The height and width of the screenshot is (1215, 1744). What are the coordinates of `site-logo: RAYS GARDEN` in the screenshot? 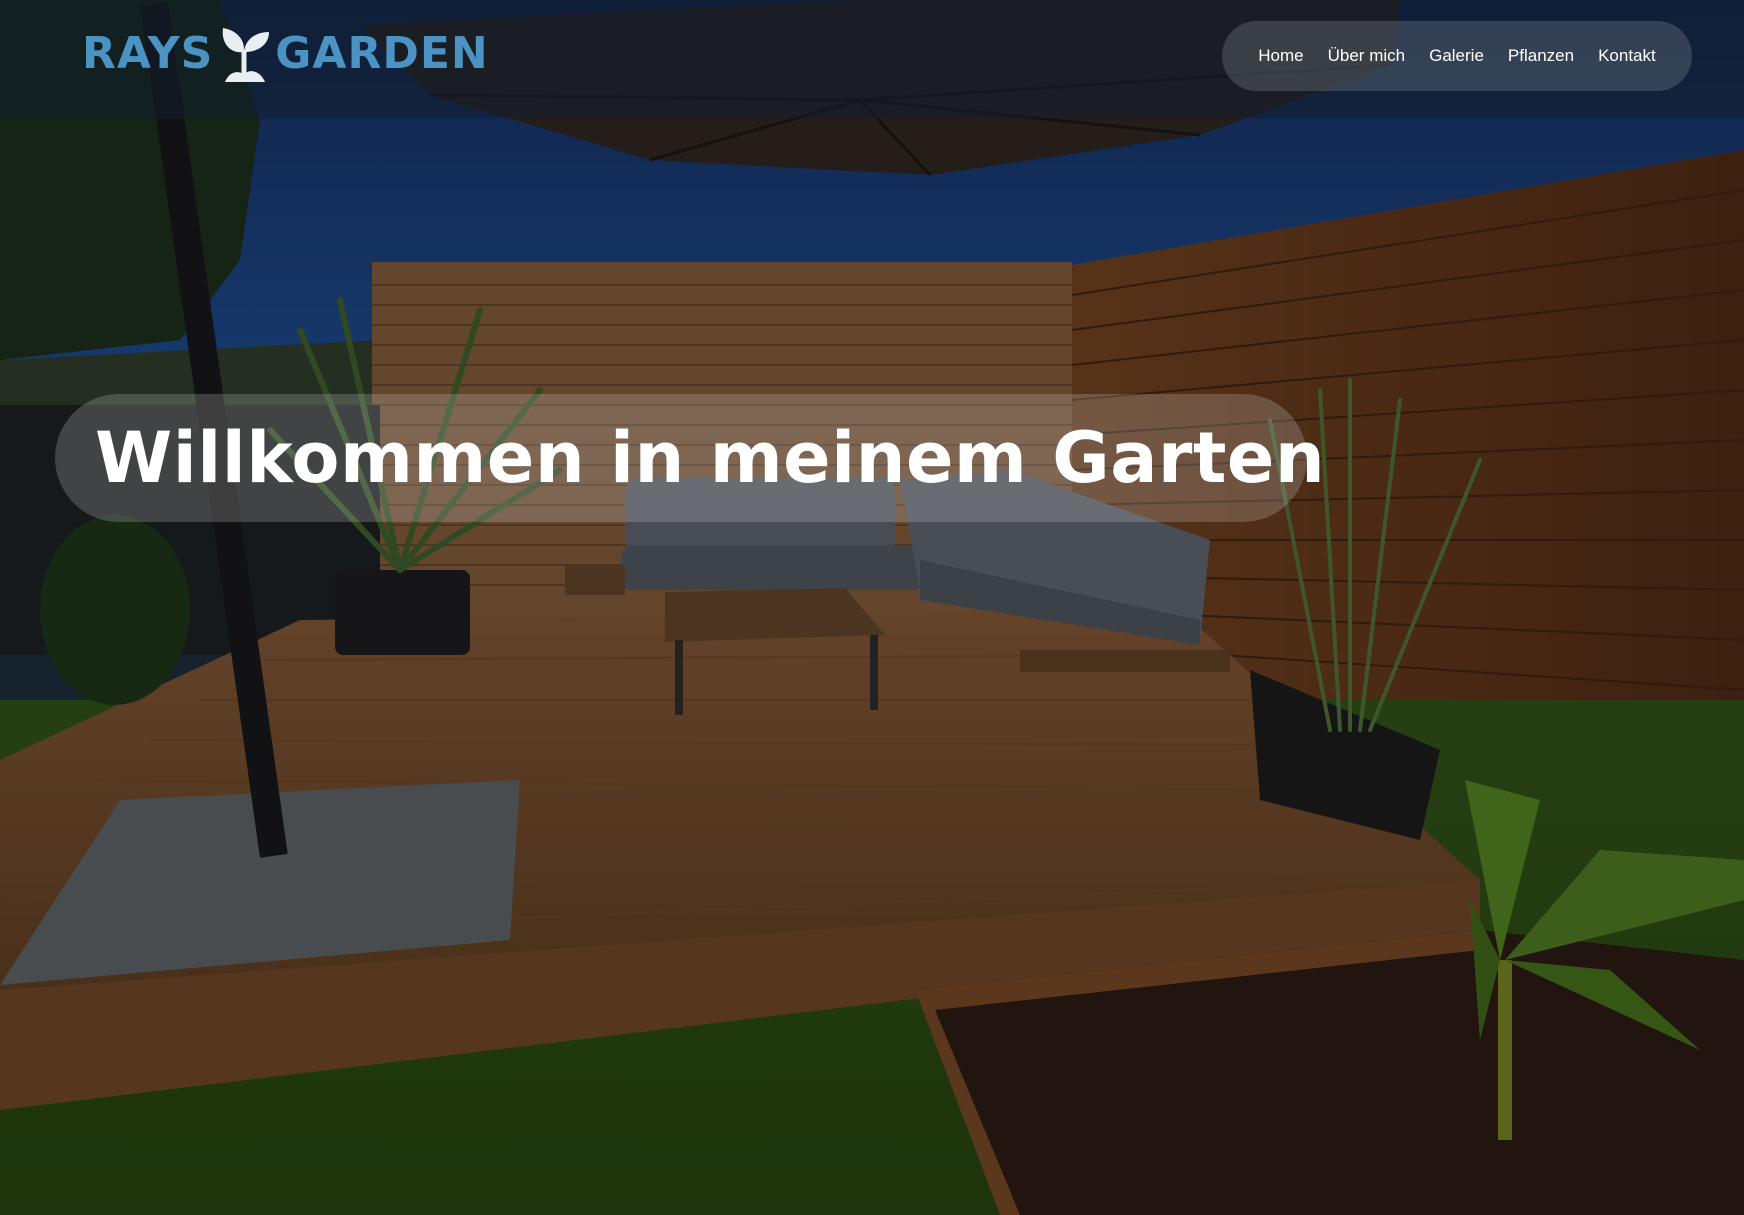 It's located at (285, 53).